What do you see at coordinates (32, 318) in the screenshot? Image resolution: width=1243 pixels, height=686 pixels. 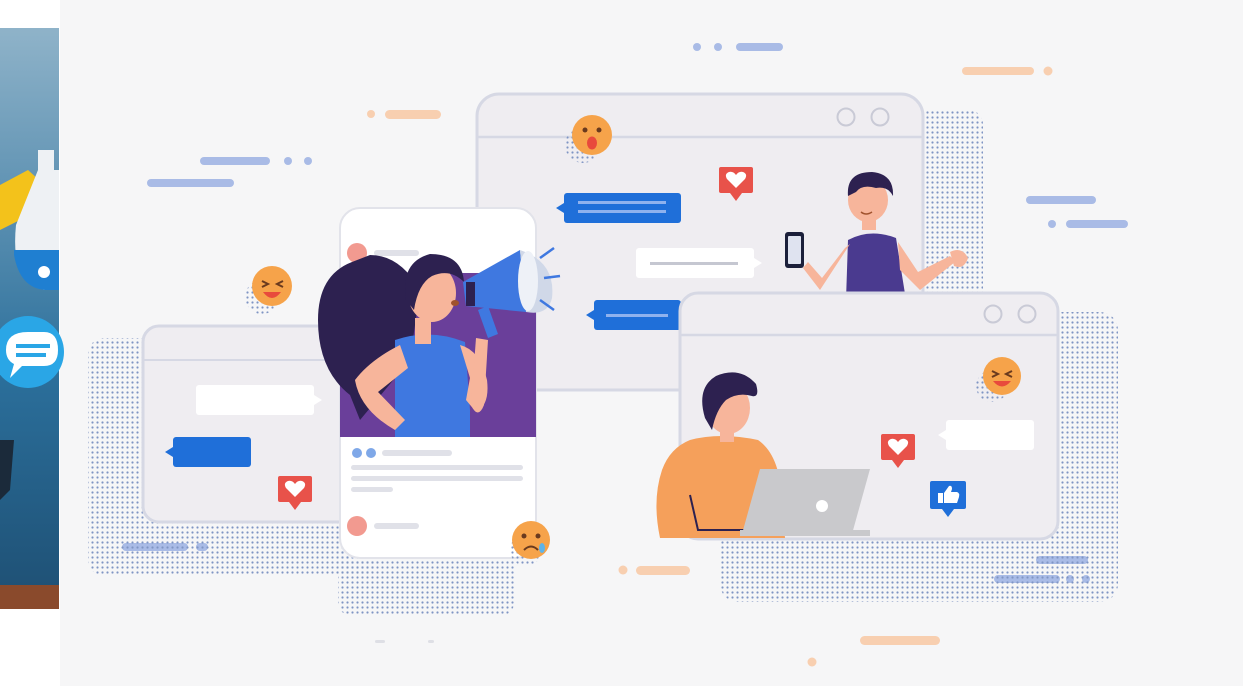 I see `left-photo-strip` at bounding box center [32, 318].